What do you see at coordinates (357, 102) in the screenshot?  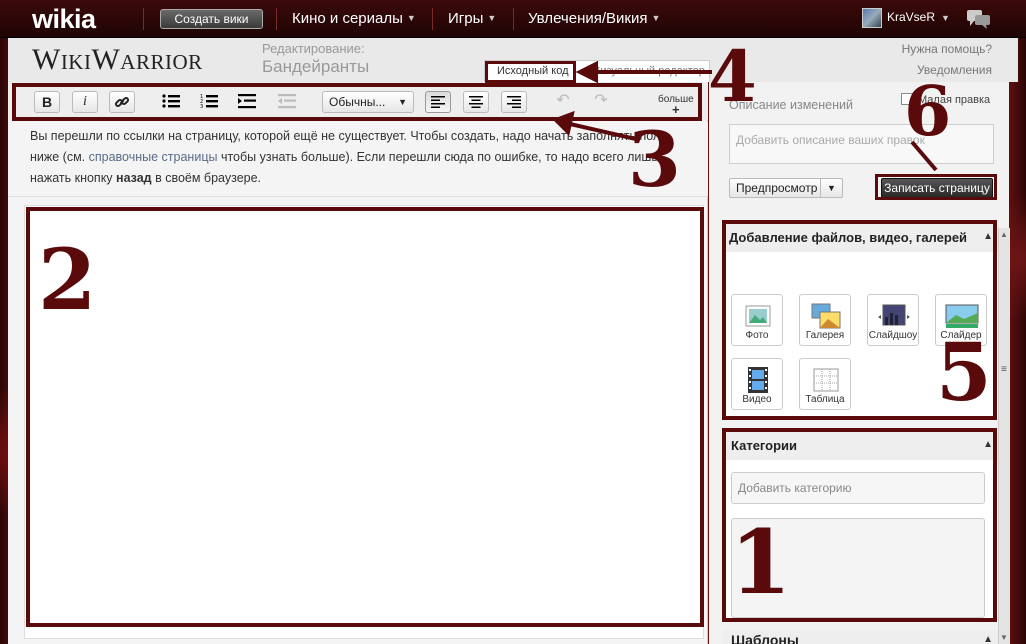 I see `annotation-box-toolbar` at bounding box center [357, 102].